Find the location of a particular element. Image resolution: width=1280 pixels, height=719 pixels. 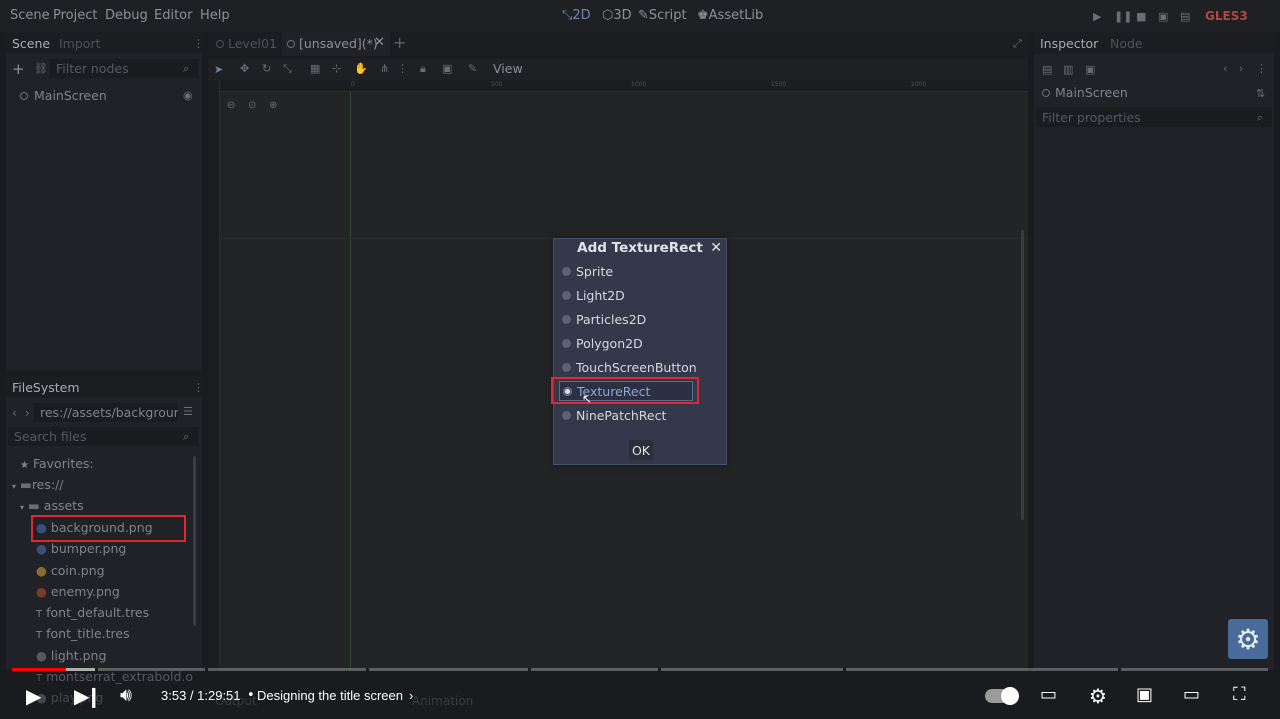

autoplay-toggle is located at coordinates (1002, 696).